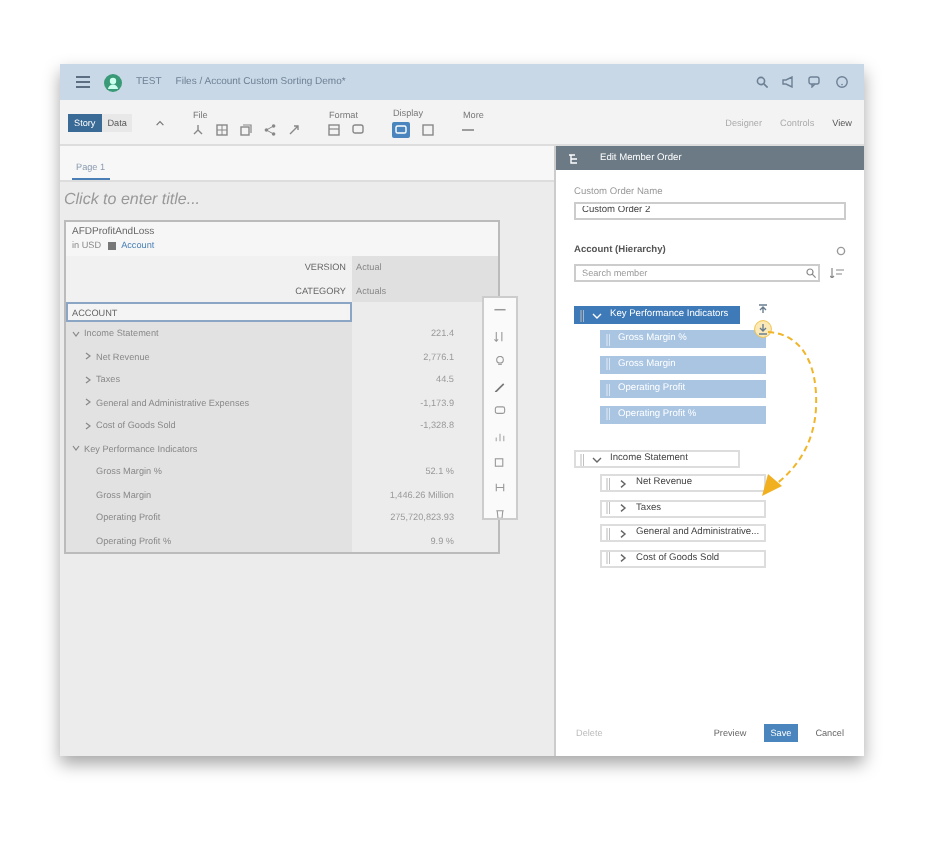  Describe the element at coordinates (500, 513) in the screenshot. I see `trash-icon` at that location.